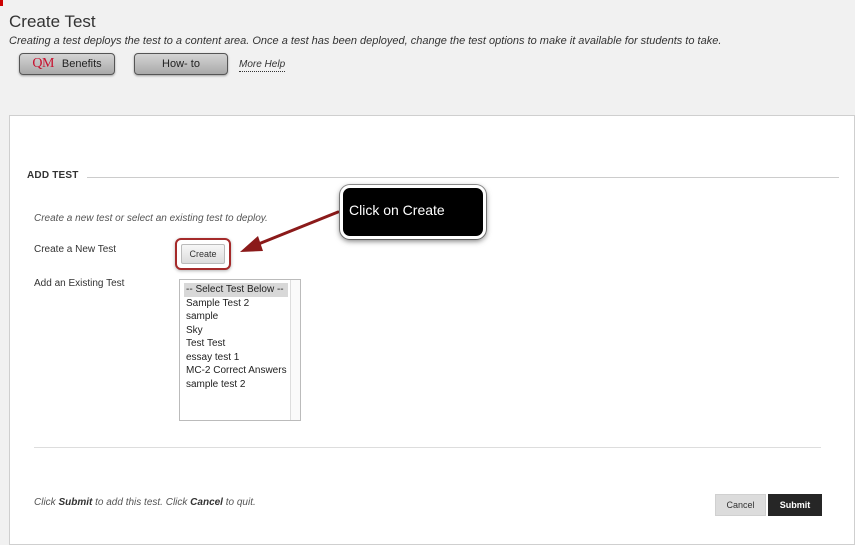 Image resolution: width=855 pixels, height=545 pixels. What do you see at coordinates (236, 371) in the screenshot?
I see `test-option: MC-2 Correct Answers` at bounding box center [236, 371].